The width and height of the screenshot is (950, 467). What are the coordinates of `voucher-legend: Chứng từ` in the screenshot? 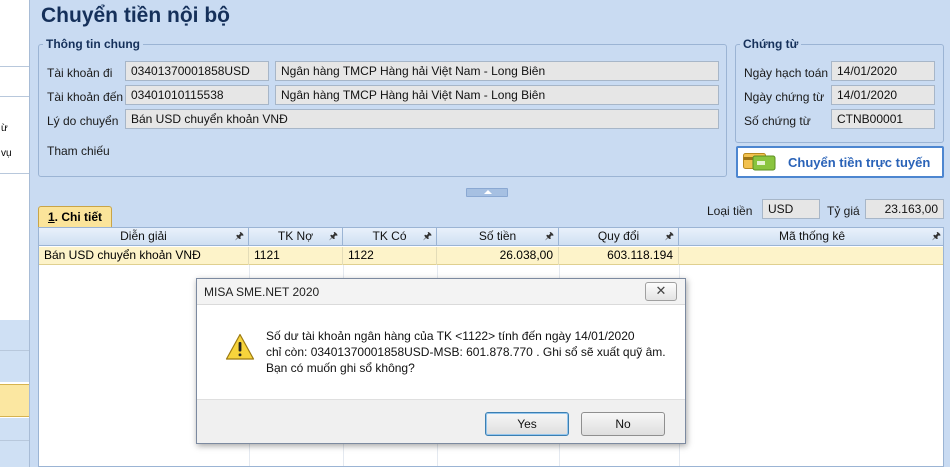 It's located at (771, 44).